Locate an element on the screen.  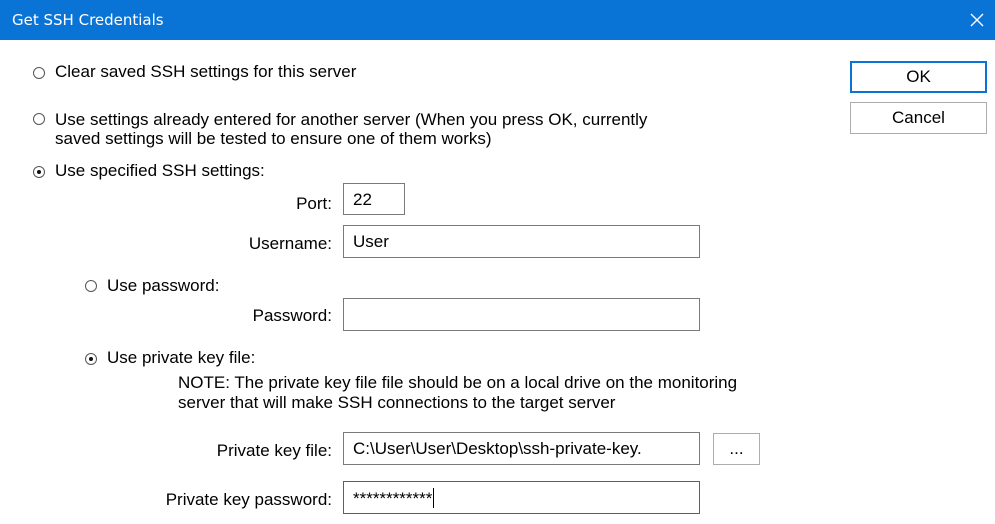
specified-settings-label: Use specified SSH settings: is located at coordinates (160, 170).